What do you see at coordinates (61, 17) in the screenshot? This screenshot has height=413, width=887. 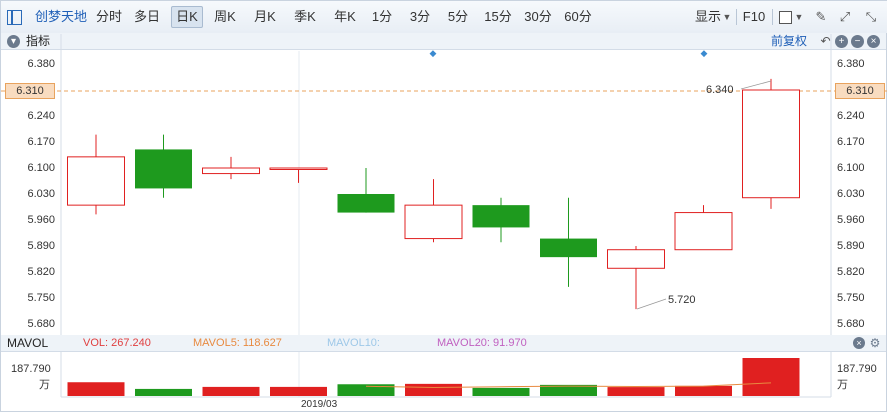 I see `stock-name: 创梦天地` at bounding box center [61, 17].